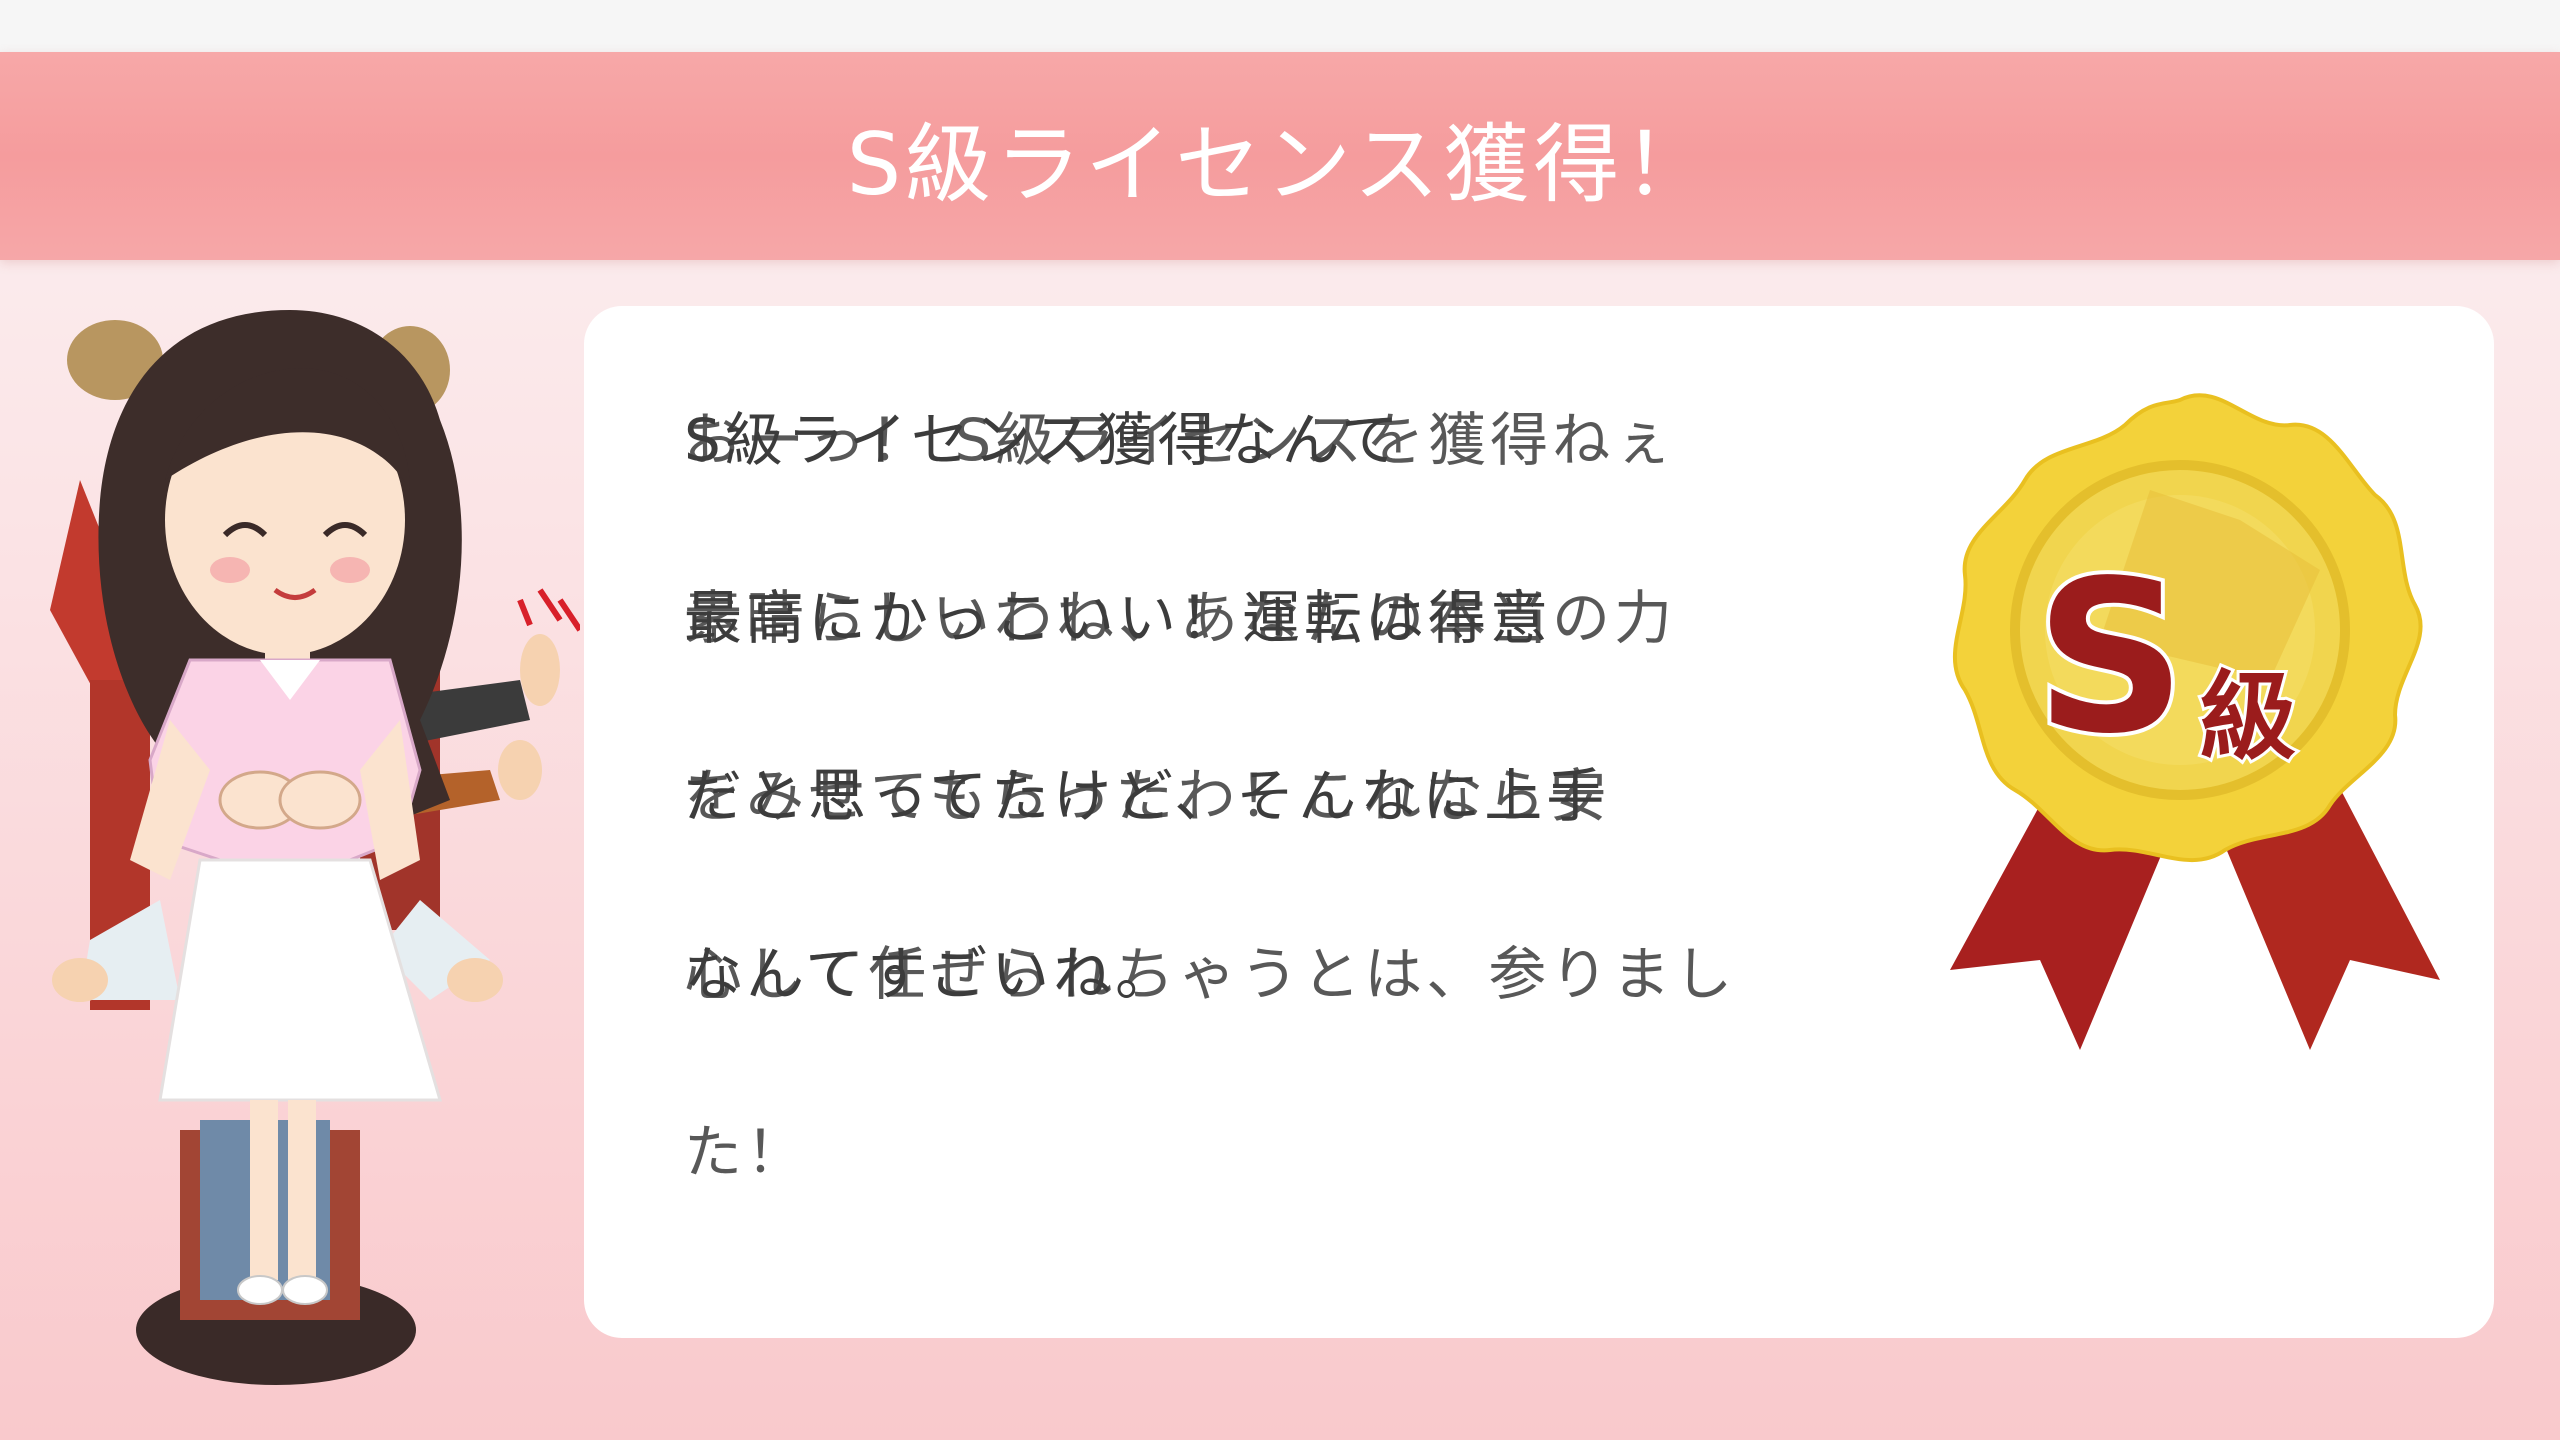 Image resolution: width=2560 pixels, height=1440 pixels. I want to click on top-strip, so click(1280, 26).